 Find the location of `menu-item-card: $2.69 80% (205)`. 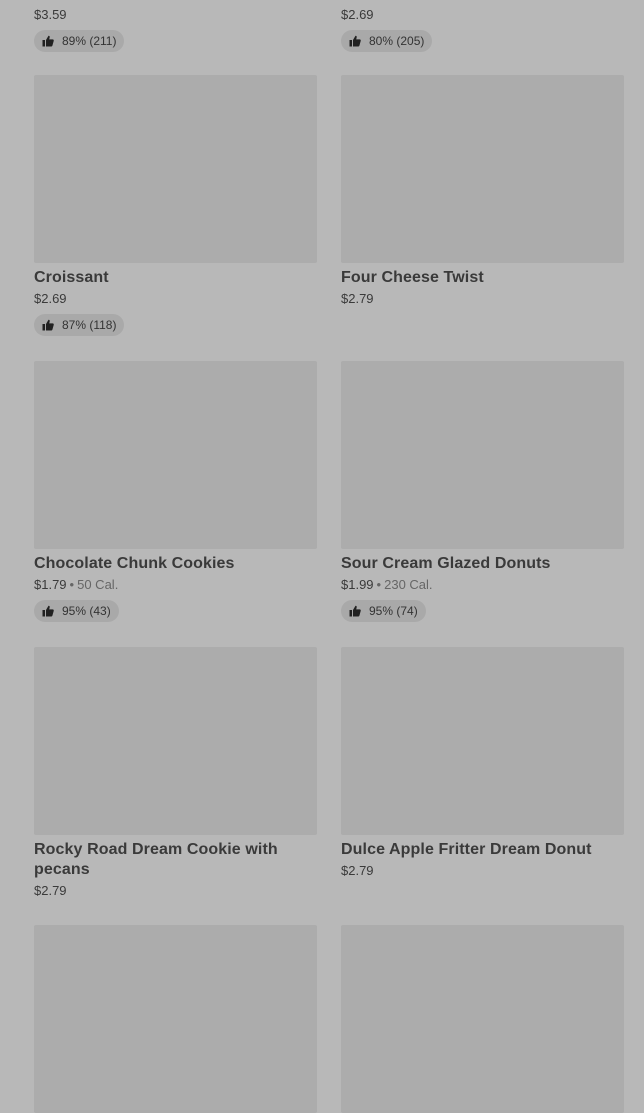

menu-item-card: $2.69 80% (205) is located at coordinates (482, 29).